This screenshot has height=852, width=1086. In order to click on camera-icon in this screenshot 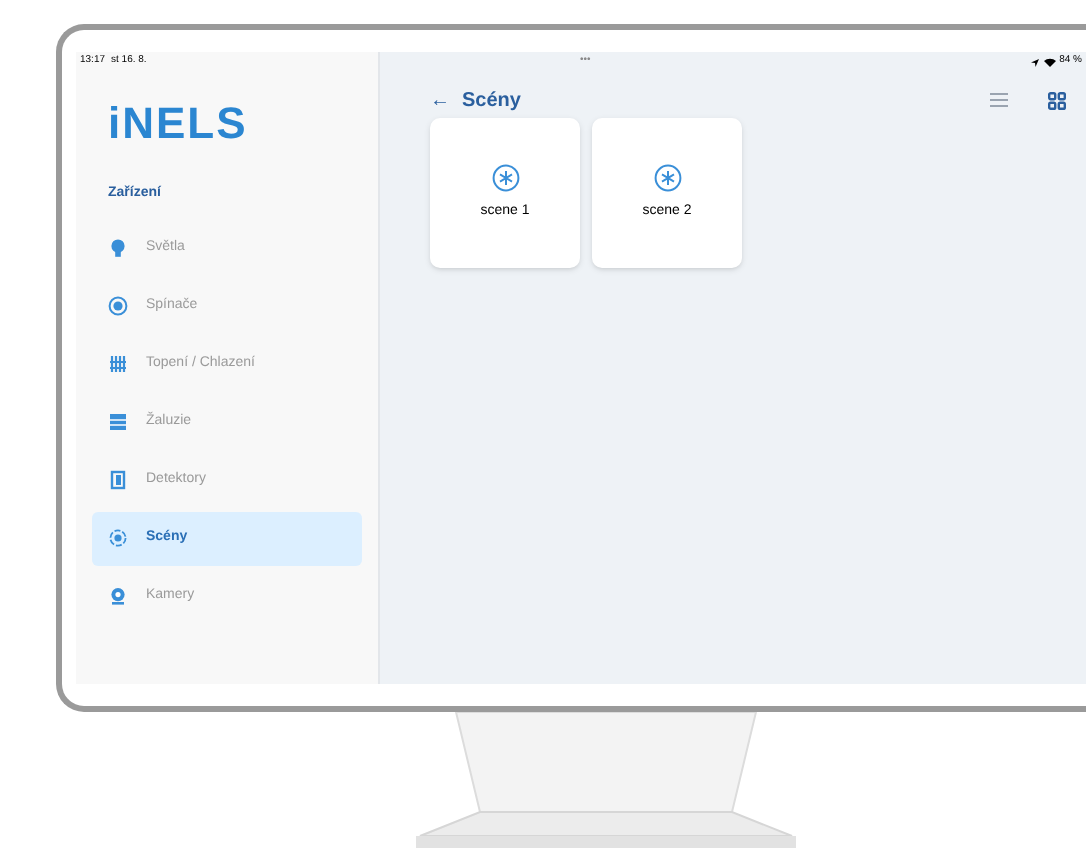, I will do `click(118, 596)`.